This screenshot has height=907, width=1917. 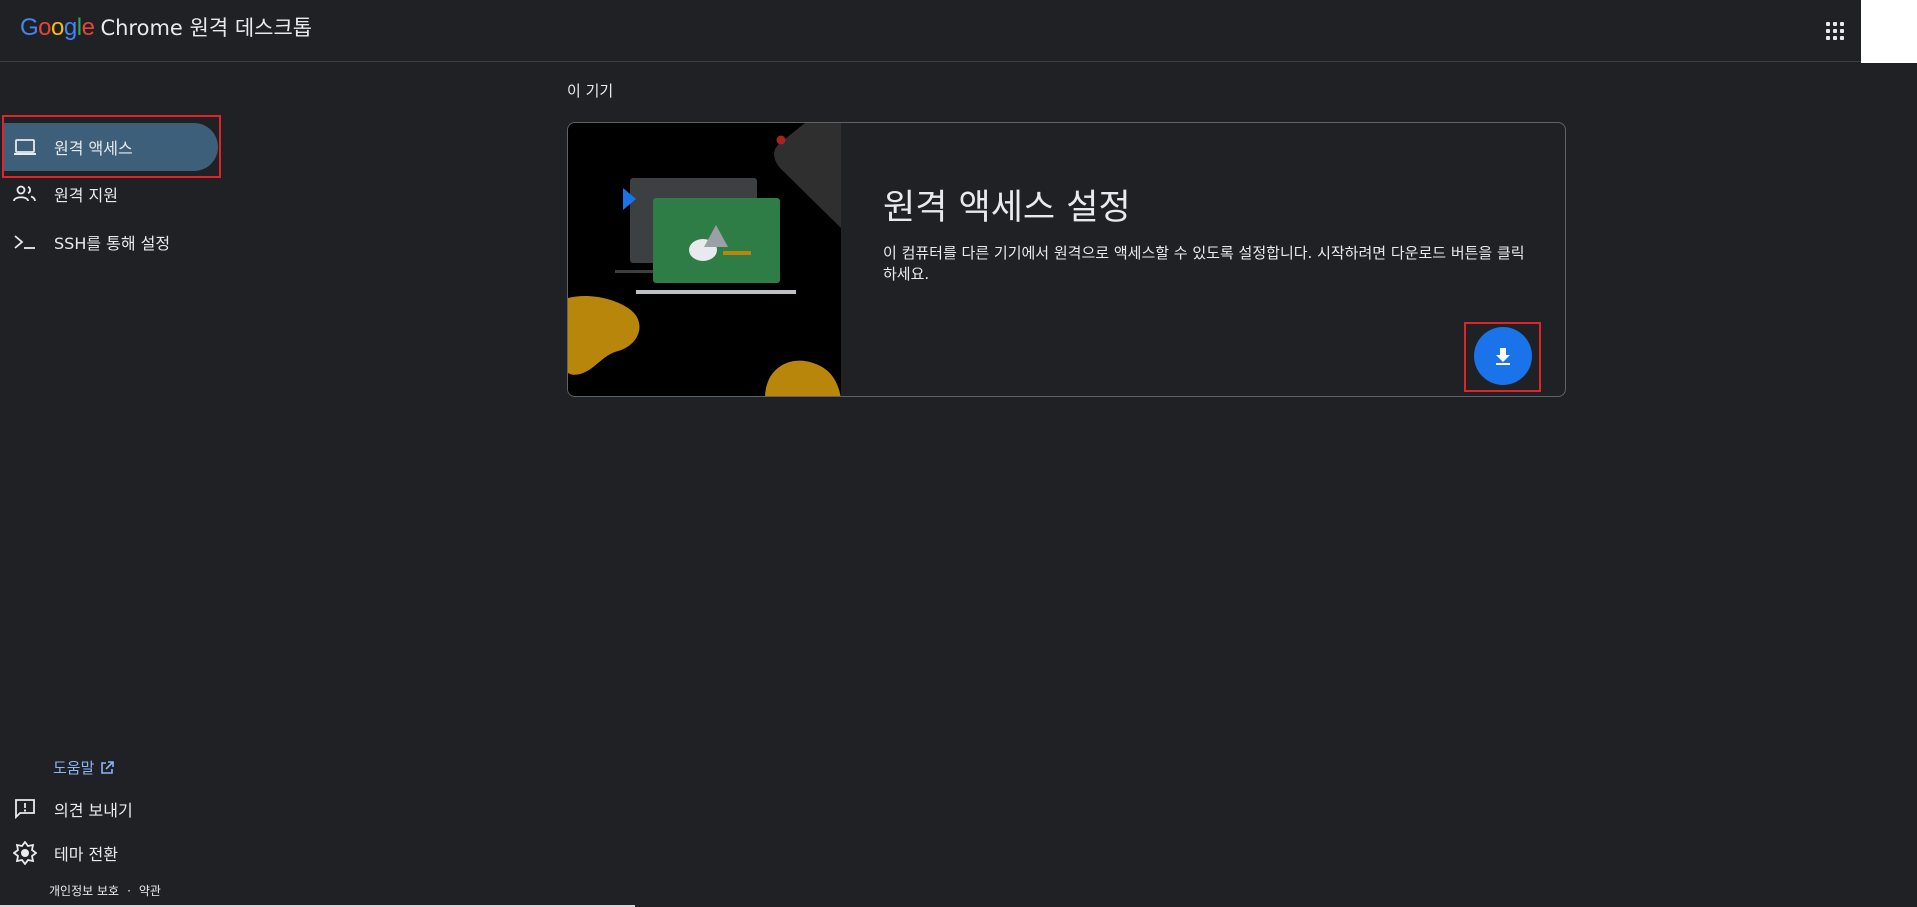 I want to click on people-icon, so click(x=25, y=194).